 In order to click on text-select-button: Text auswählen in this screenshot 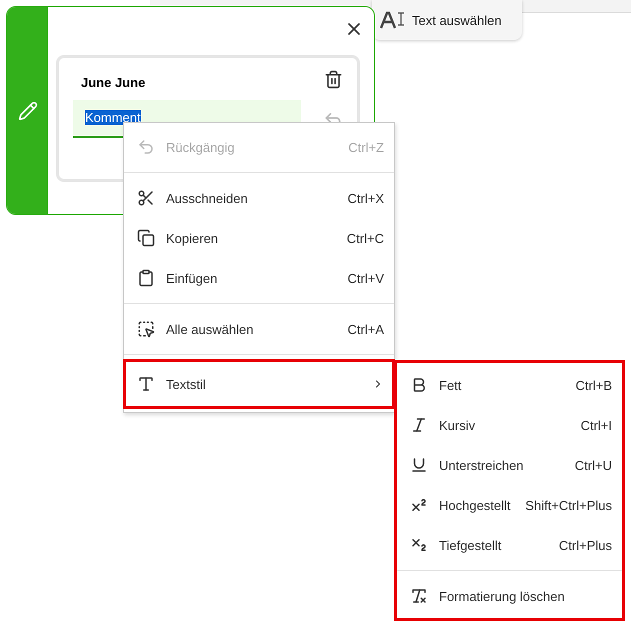, I will do `click(447, 20)`.